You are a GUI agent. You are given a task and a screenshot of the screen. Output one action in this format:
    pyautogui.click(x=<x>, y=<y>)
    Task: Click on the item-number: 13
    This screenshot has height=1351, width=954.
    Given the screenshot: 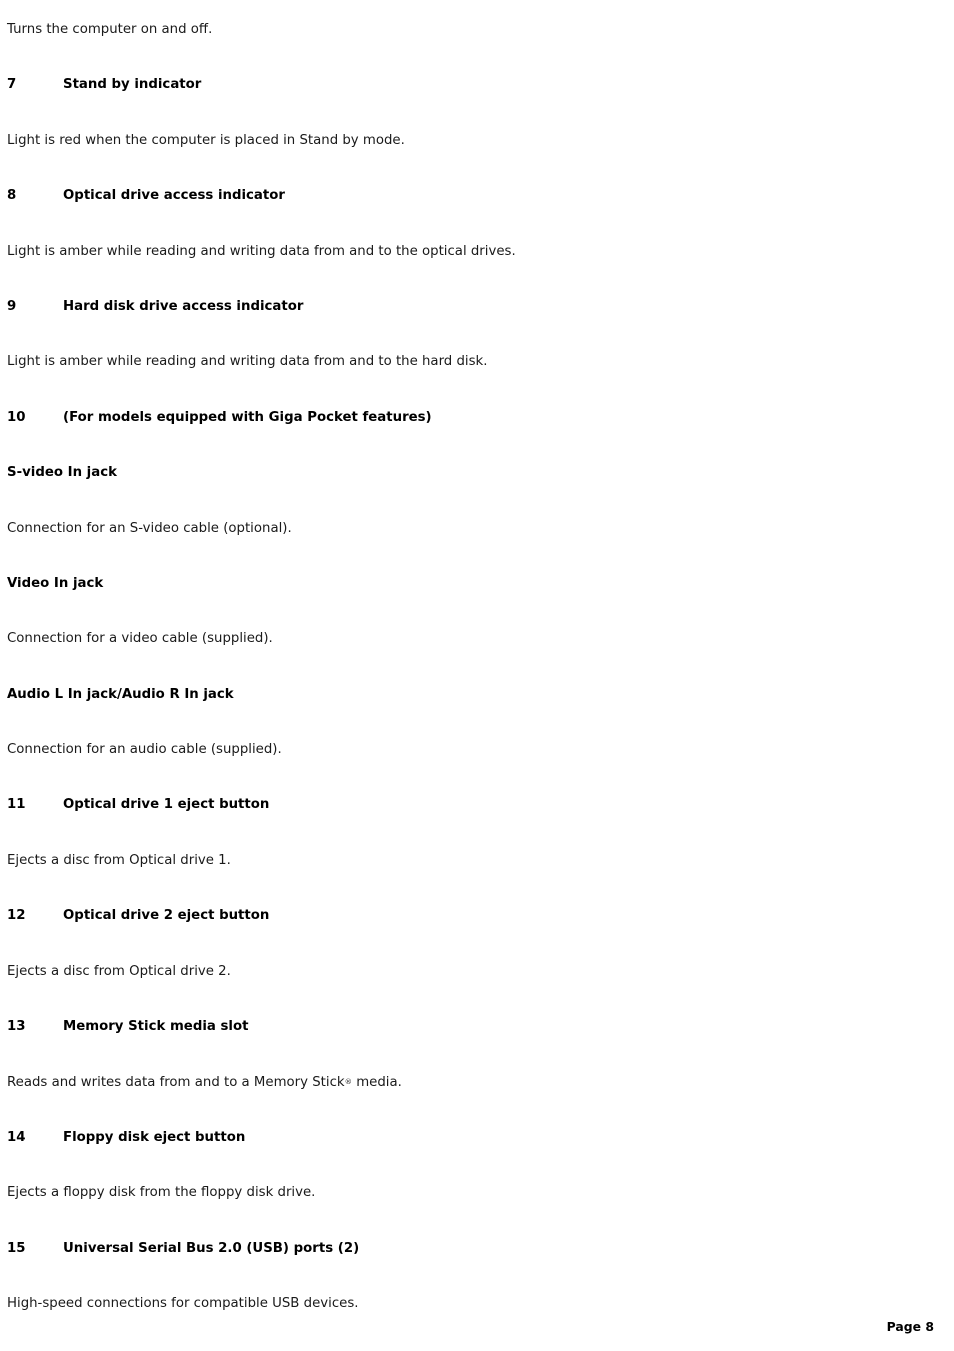 What is the action you would take?
    pyautogui.click(x=16, y=1027)
    